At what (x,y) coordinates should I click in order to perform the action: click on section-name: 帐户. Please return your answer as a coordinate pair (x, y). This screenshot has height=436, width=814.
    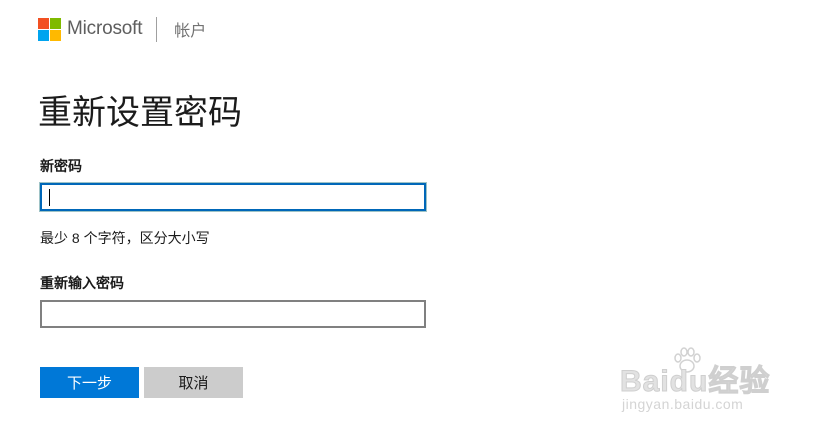
    Looking at the image, I should click on (190, 31).